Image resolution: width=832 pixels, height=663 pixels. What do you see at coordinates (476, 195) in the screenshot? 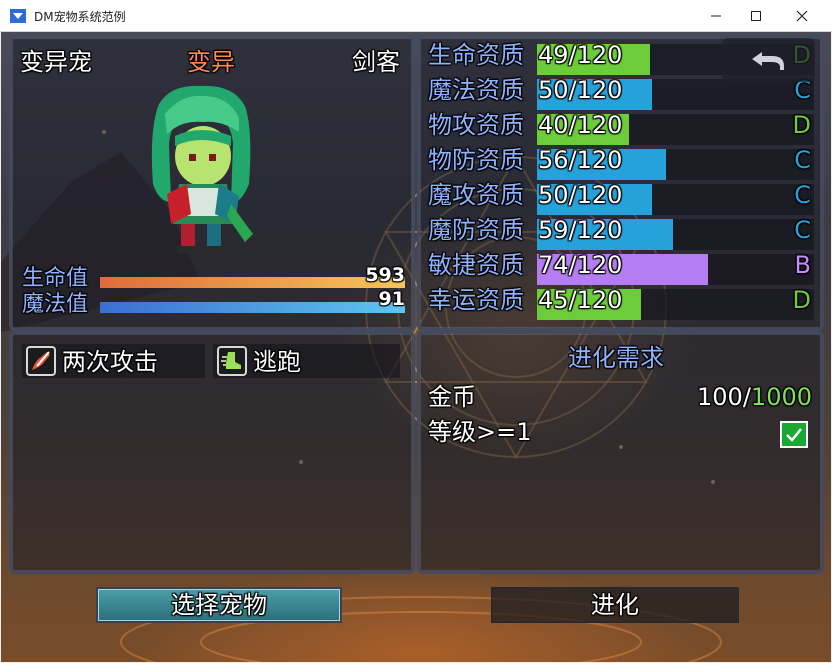
I see `aptitude-label: 魔攻资质` at bounding box center [476, 195].